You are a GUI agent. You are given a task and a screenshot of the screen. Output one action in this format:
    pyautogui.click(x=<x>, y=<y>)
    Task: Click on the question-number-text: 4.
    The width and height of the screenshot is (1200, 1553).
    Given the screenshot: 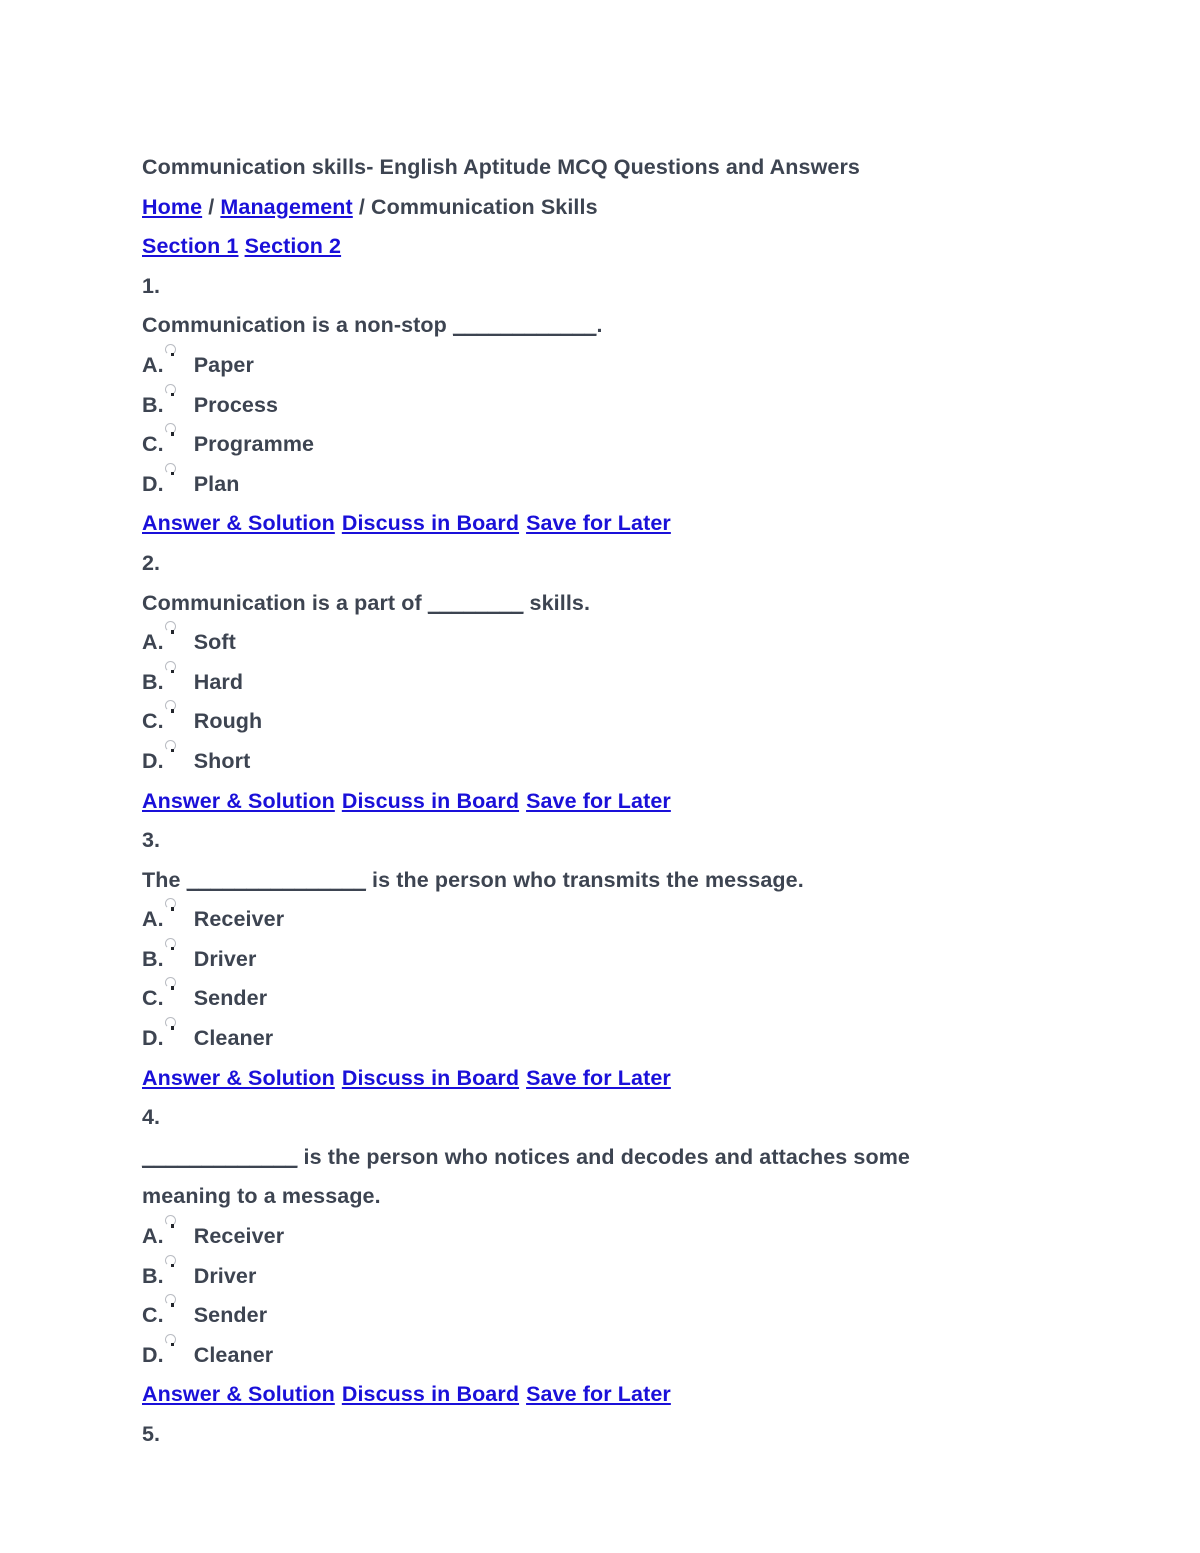 What is the action you would take?
    pyautogui.click(x=151, y=1117)
    